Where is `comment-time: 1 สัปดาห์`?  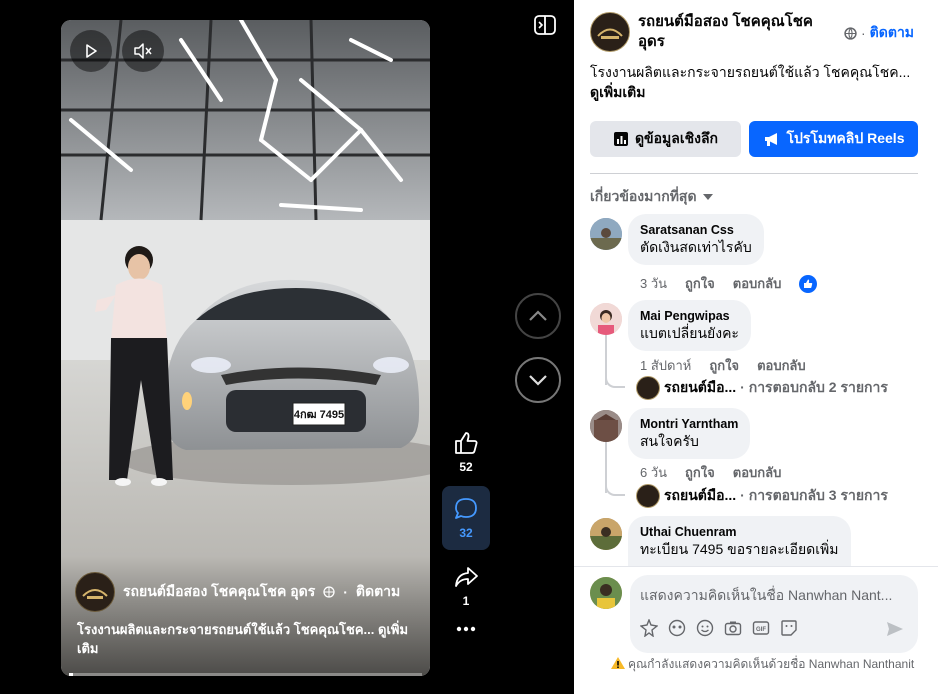
comment-time: 1 สัปดาห์ is located at coordinates (665, 365).